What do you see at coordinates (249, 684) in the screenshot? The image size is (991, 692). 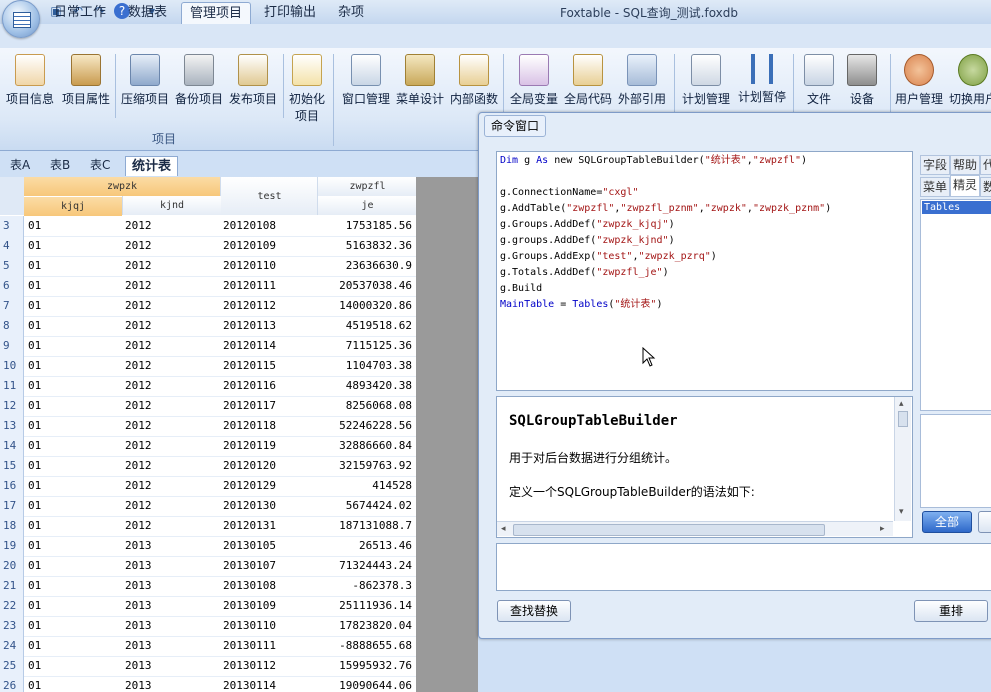 I see `cell-test: 20130114` at bounding box center [249, 684].